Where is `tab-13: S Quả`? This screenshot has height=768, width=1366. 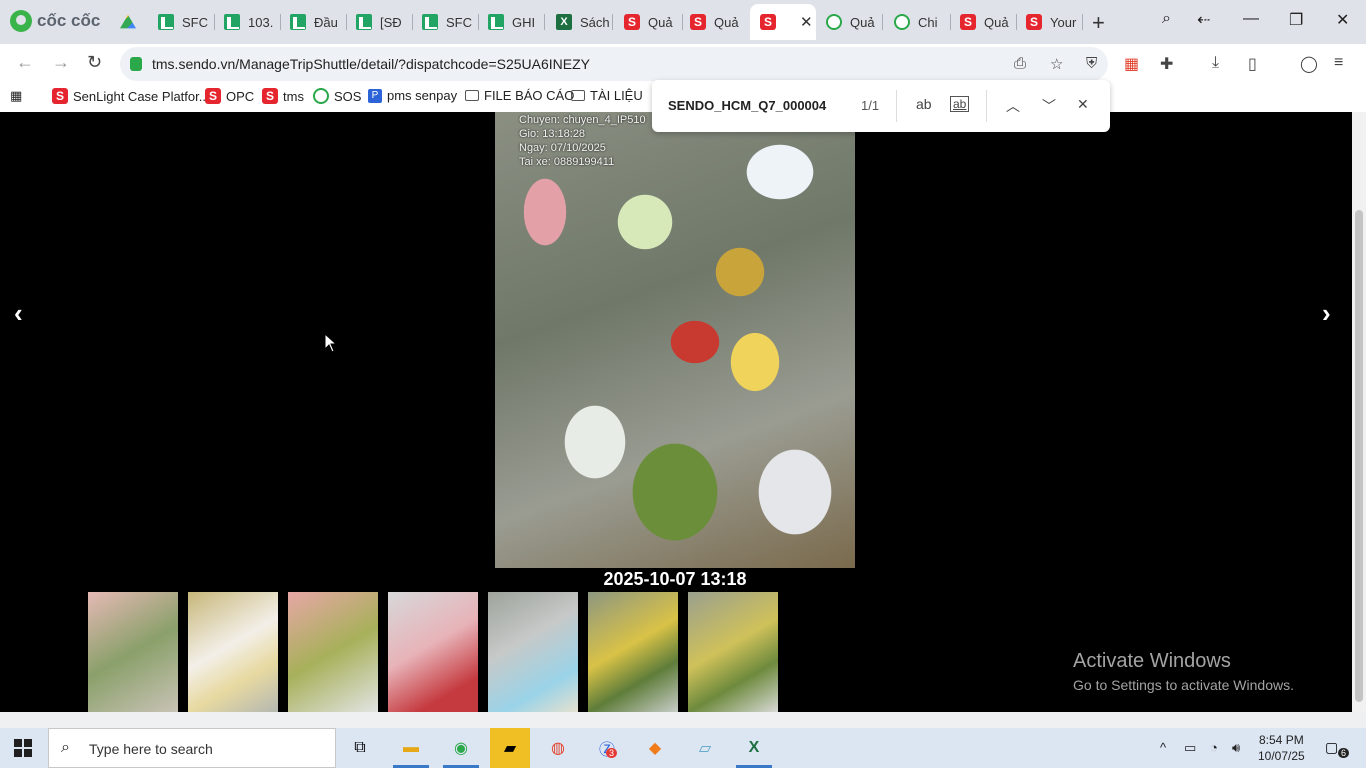
tab-13: S Quả is located at coordinates (982, 22).